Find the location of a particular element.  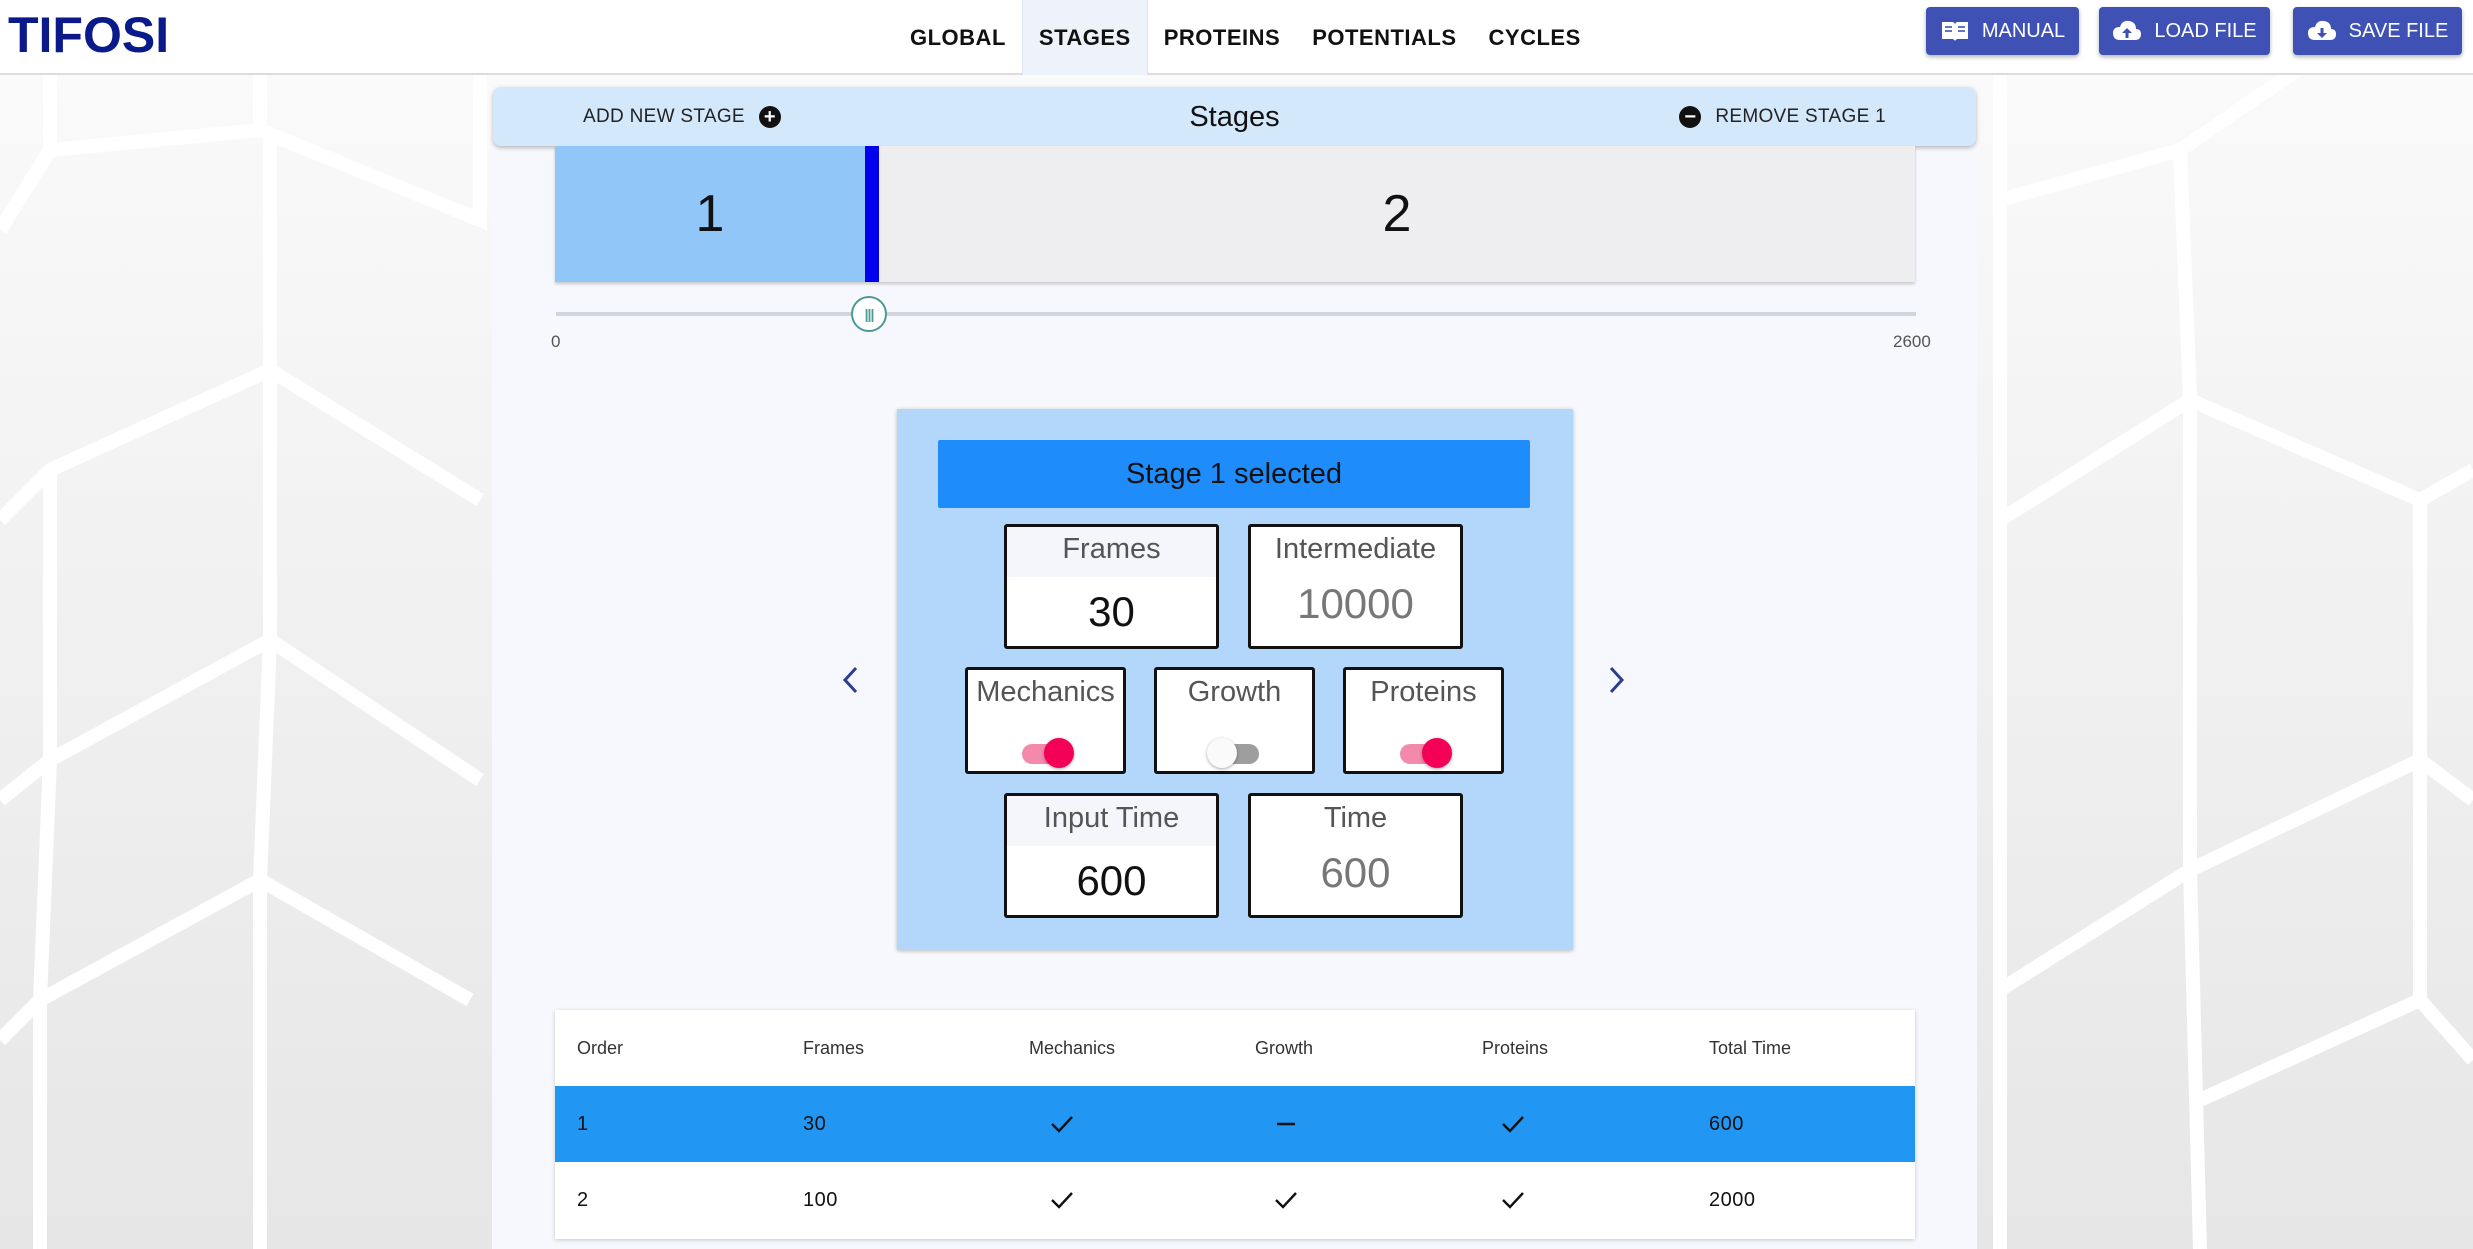

proteins-toggle is located at coordinates (1424, 752).